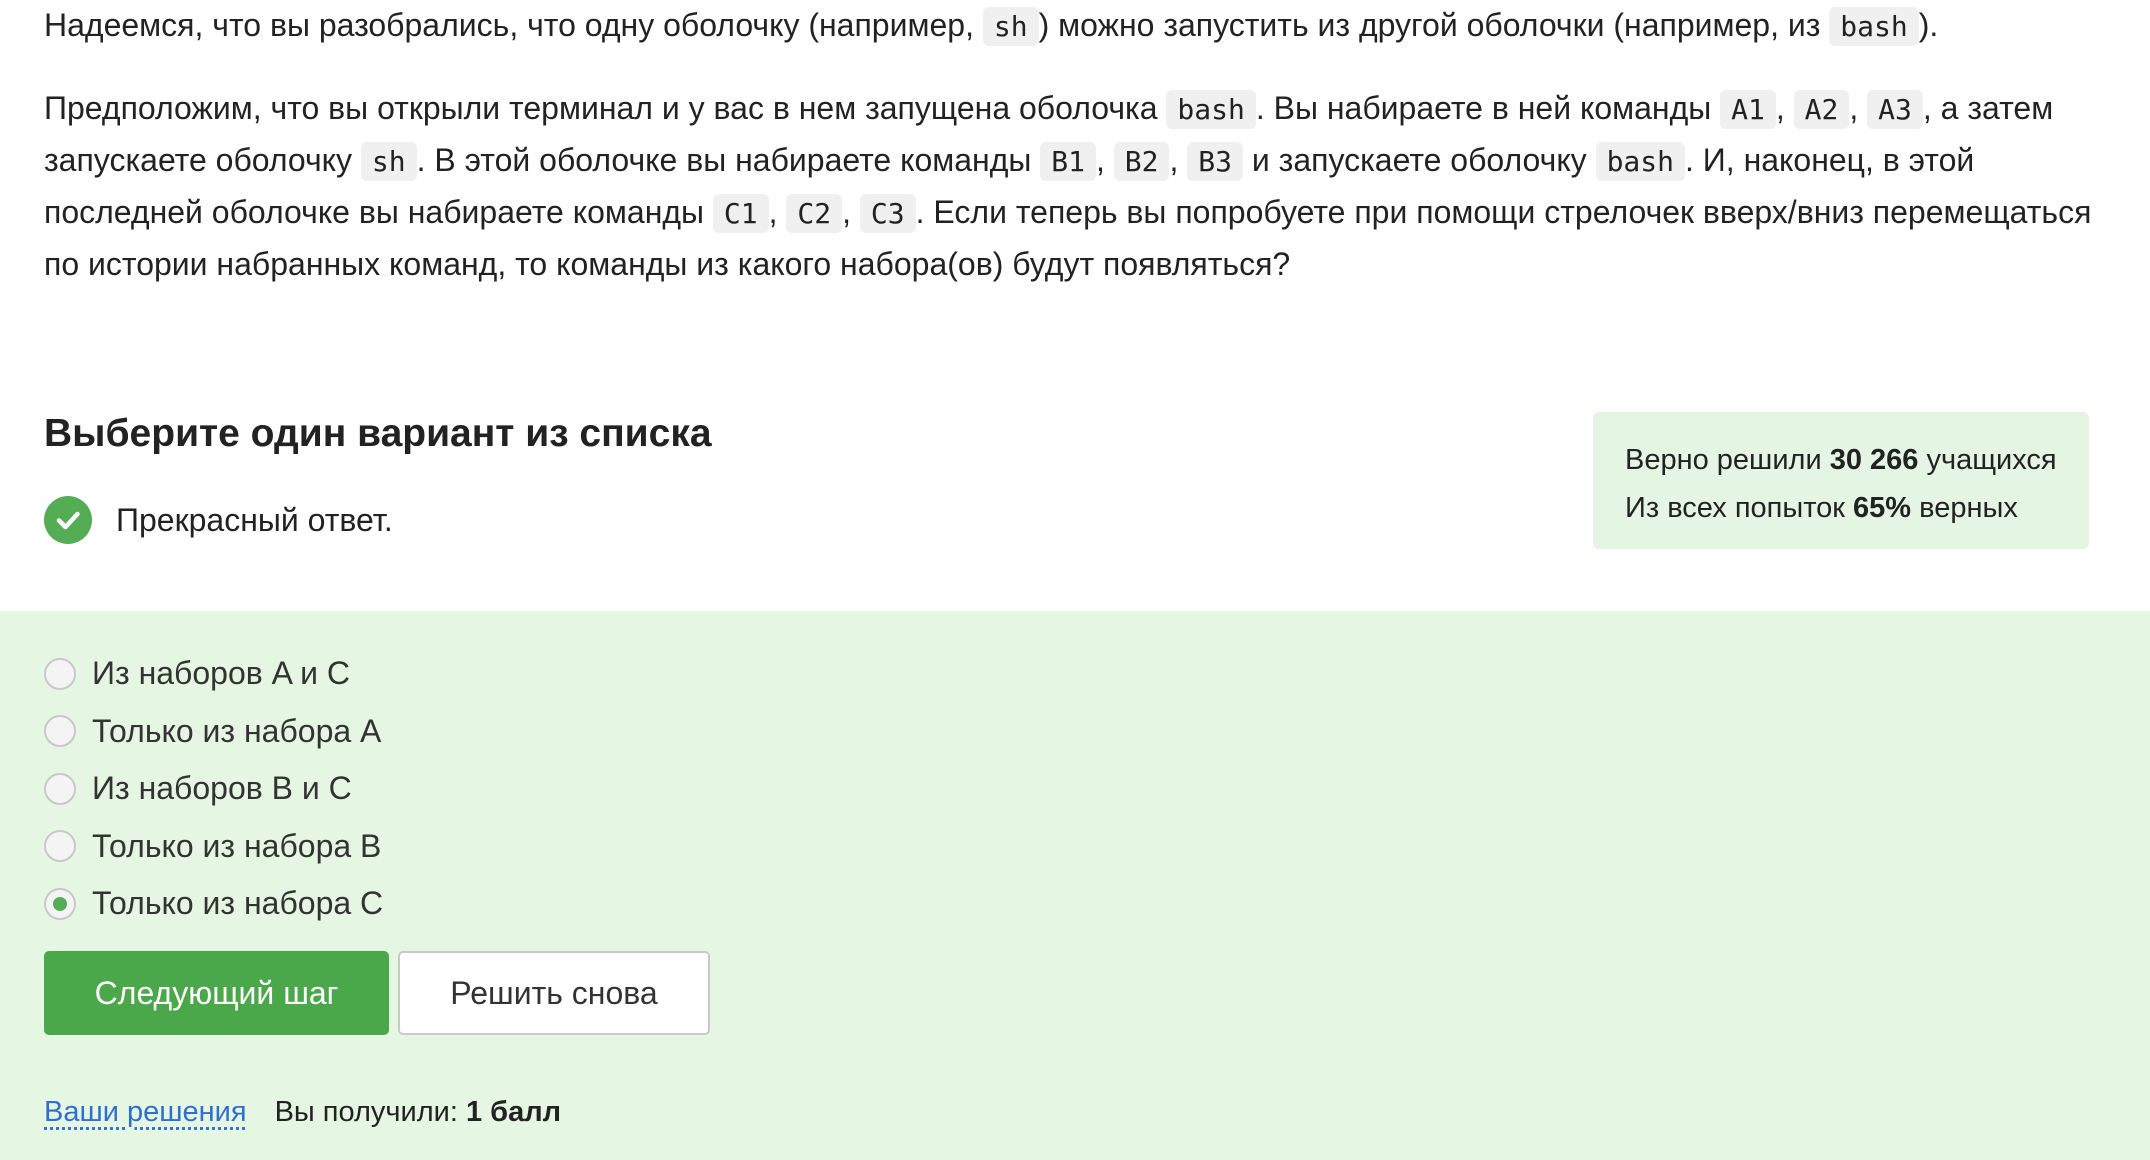 This screenshot has height=1160, width=2150. Describe the element at coordinates (1739, 508) in the screenshot. I see `stats-label: Из всех попыток` at that location.